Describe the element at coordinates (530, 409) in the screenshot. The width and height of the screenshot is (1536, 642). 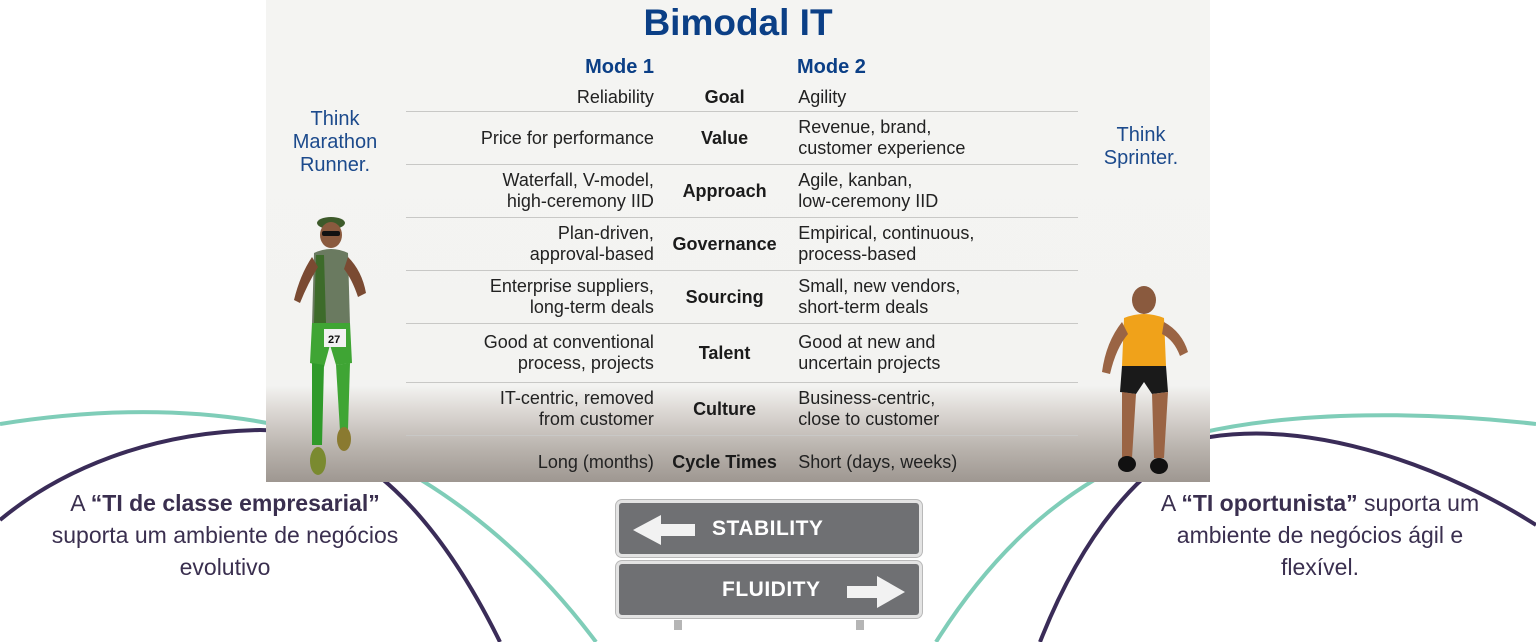
I see `mode1-cell: IT-centric, removed from customer` at that location.